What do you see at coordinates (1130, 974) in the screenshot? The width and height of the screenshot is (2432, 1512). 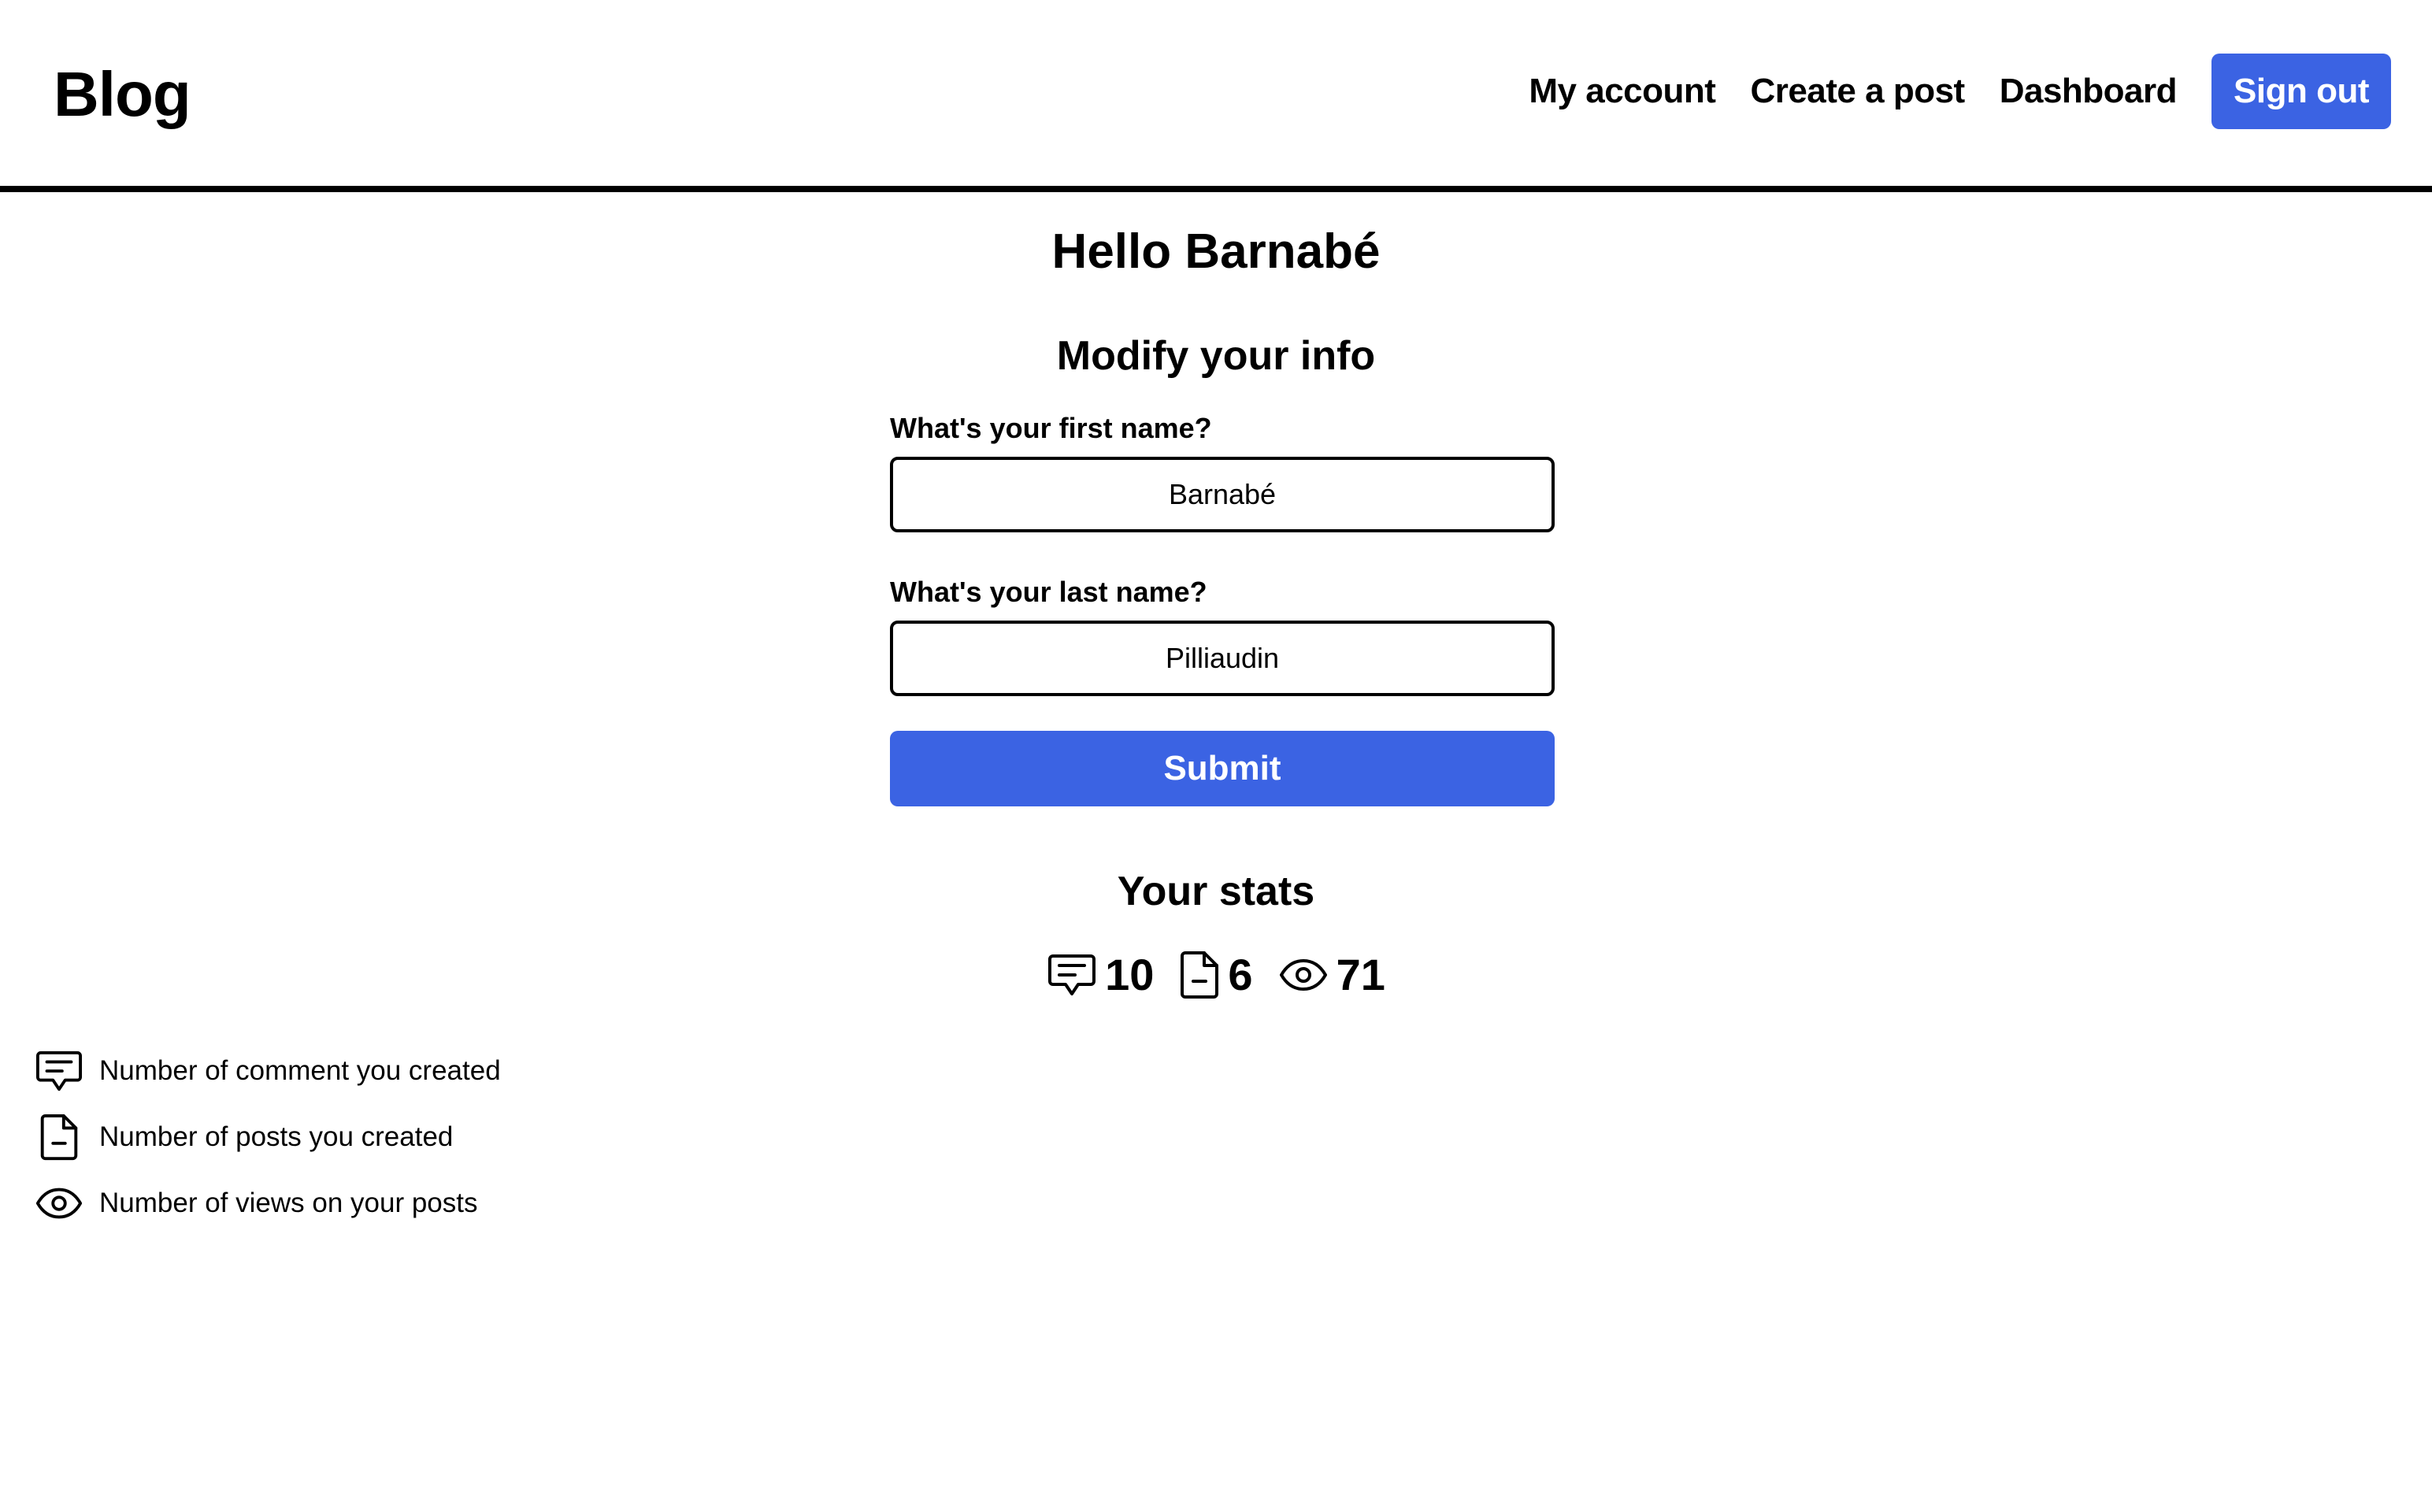 I see `stat-comments-value: 10` at bounding box center [1130, 974].